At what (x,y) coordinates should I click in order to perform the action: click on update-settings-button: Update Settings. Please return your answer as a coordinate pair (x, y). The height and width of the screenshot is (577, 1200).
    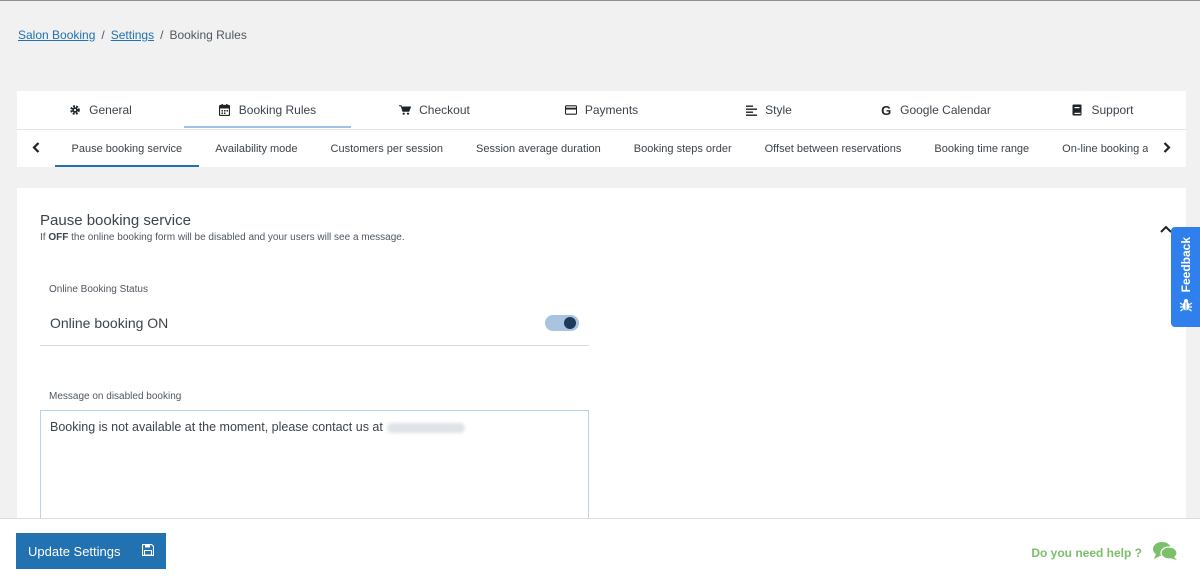
    Looking at the image, I should click on (91, 551).